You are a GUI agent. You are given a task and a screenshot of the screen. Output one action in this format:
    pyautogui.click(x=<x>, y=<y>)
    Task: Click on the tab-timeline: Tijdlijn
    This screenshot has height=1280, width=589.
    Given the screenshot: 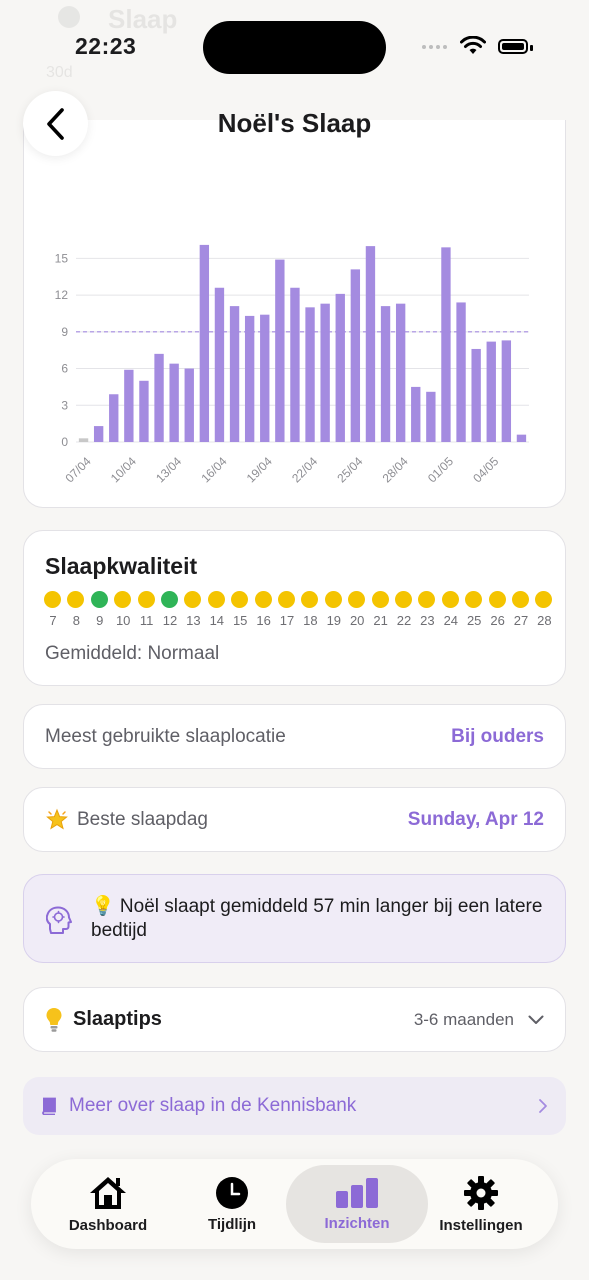 What is the action you would take?
    pyautogui.click(x=232, y=1204)
    